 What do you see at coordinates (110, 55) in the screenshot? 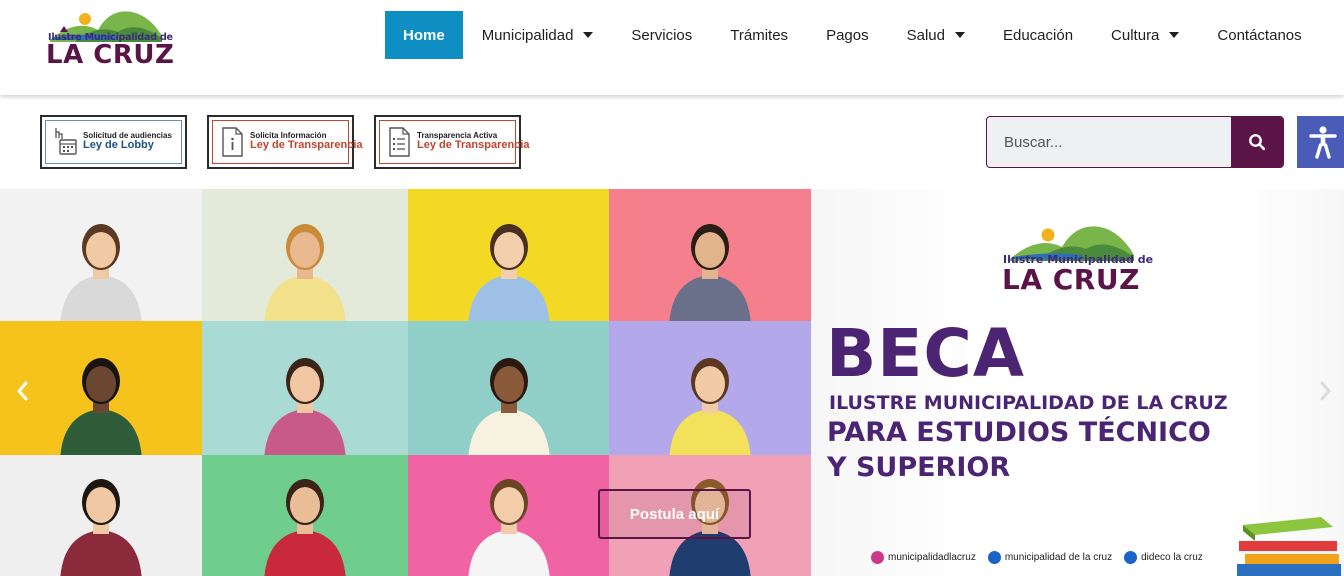
I see `logo-name: LA CRUZ` at bounding box center [110, 55].